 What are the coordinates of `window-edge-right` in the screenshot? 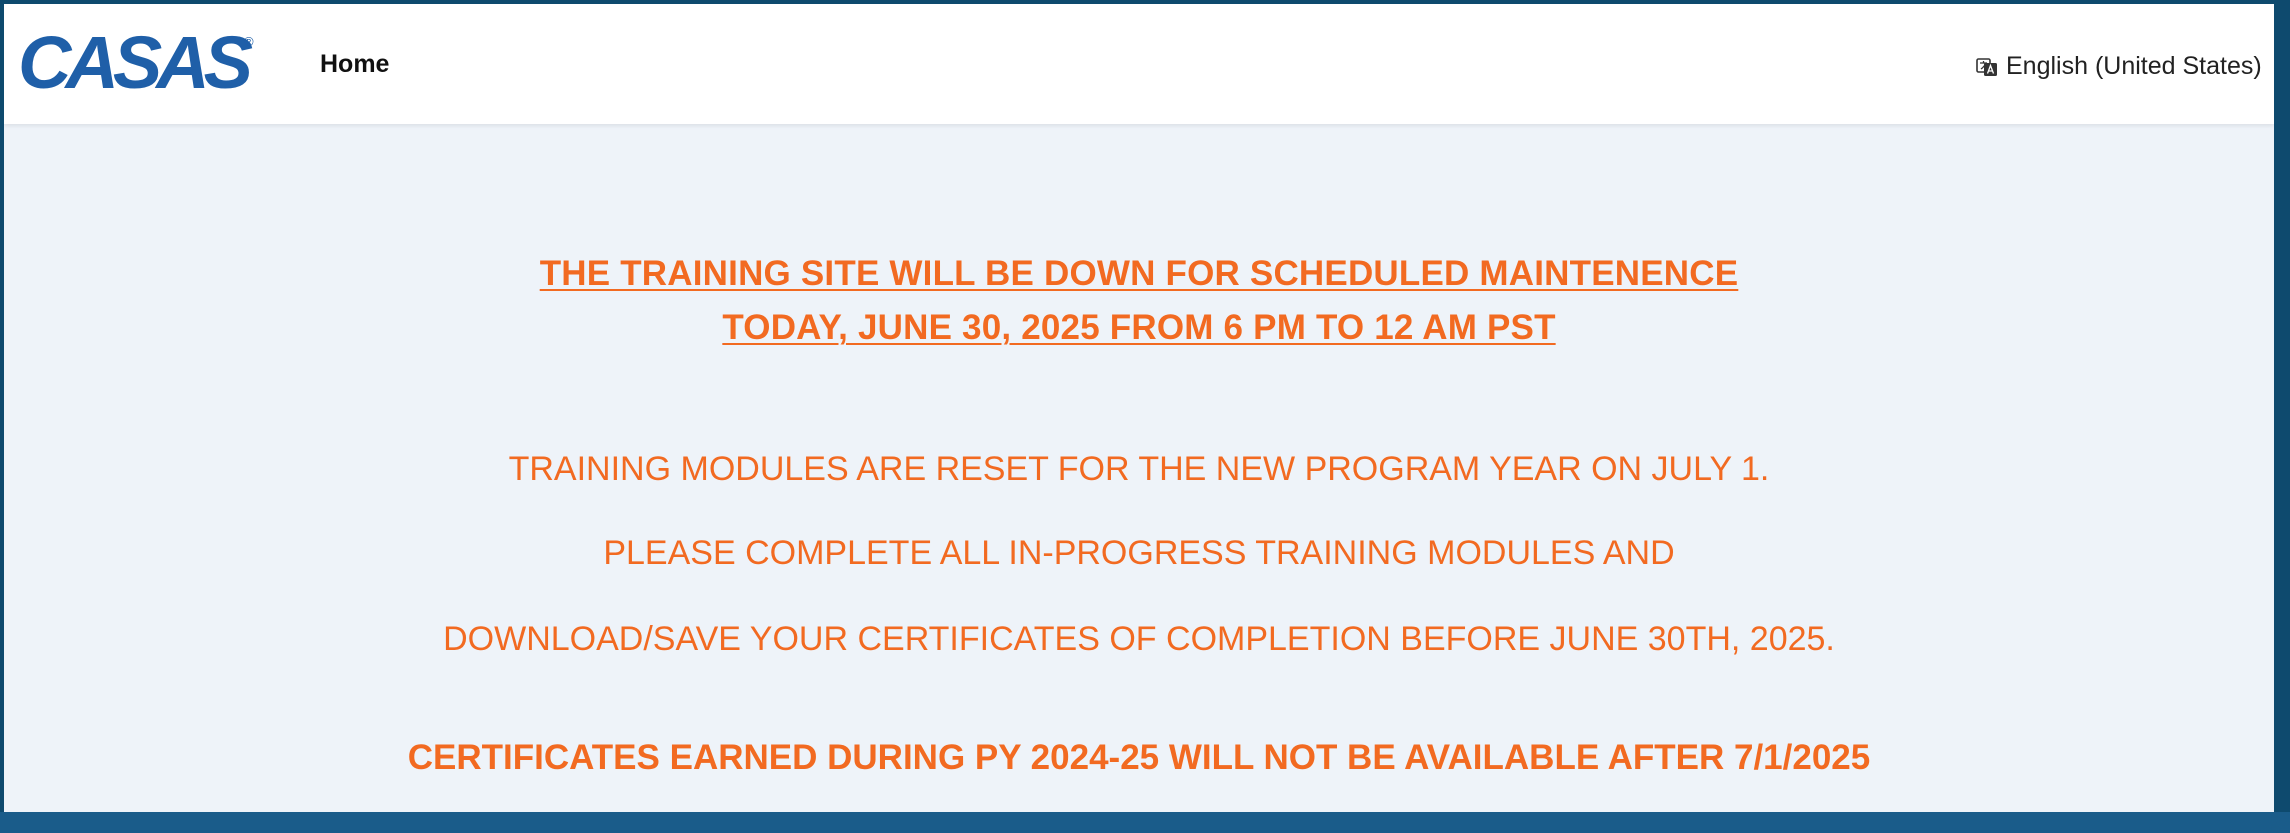 It's located at (2282, 416).